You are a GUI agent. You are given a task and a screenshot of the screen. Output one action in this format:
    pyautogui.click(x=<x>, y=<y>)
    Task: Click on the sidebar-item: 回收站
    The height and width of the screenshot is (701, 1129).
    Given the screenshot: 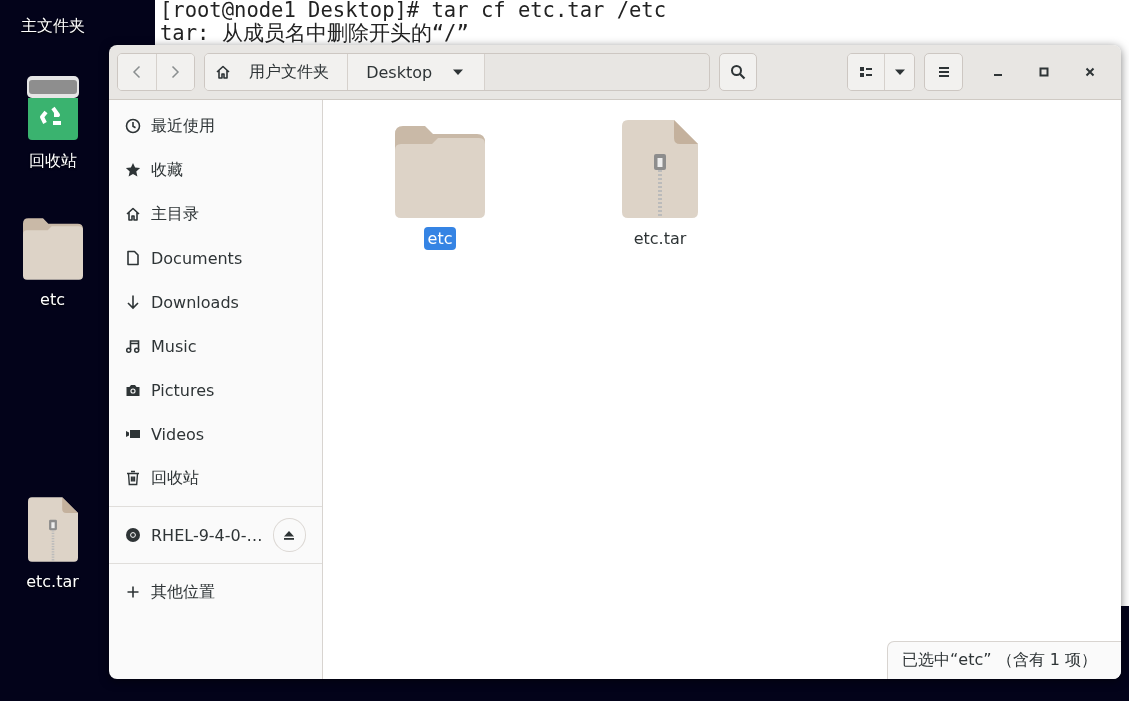 What is the action you would take?
    pyautogui.click(x=215, y=478)
    